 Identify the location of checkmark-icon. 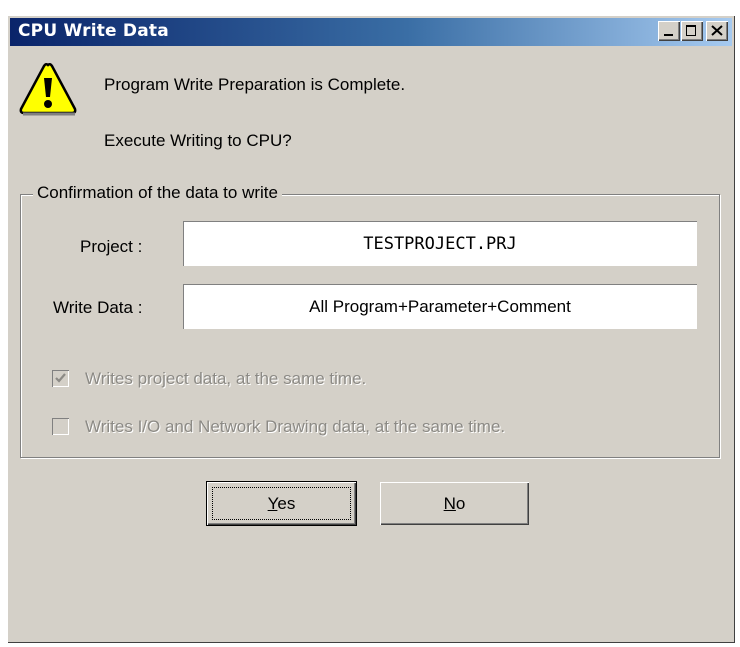
(60, 378).